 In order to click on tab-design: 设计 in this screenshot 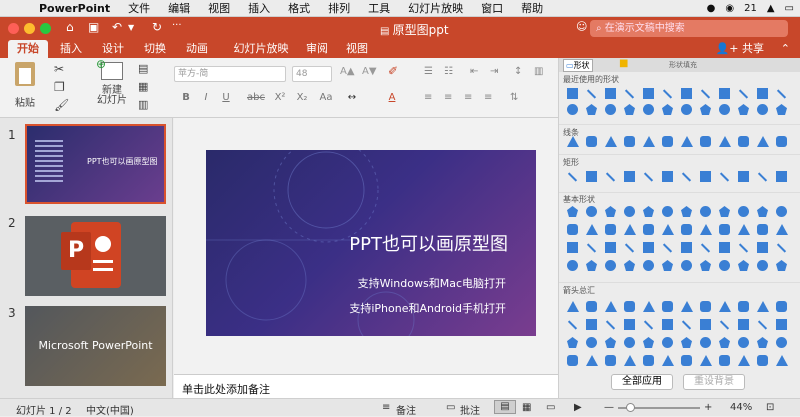, I will do `click(113, 49)`.